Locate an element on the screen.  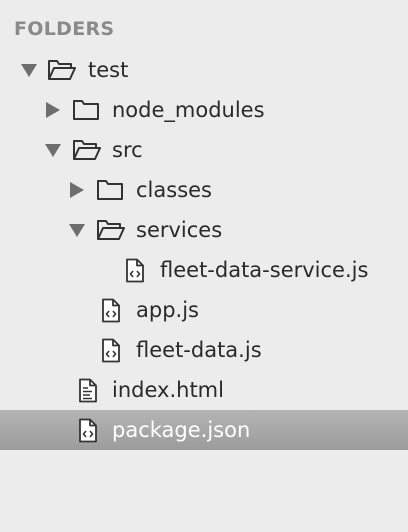
tree-item-src: src is located at coordinates (204, 150).